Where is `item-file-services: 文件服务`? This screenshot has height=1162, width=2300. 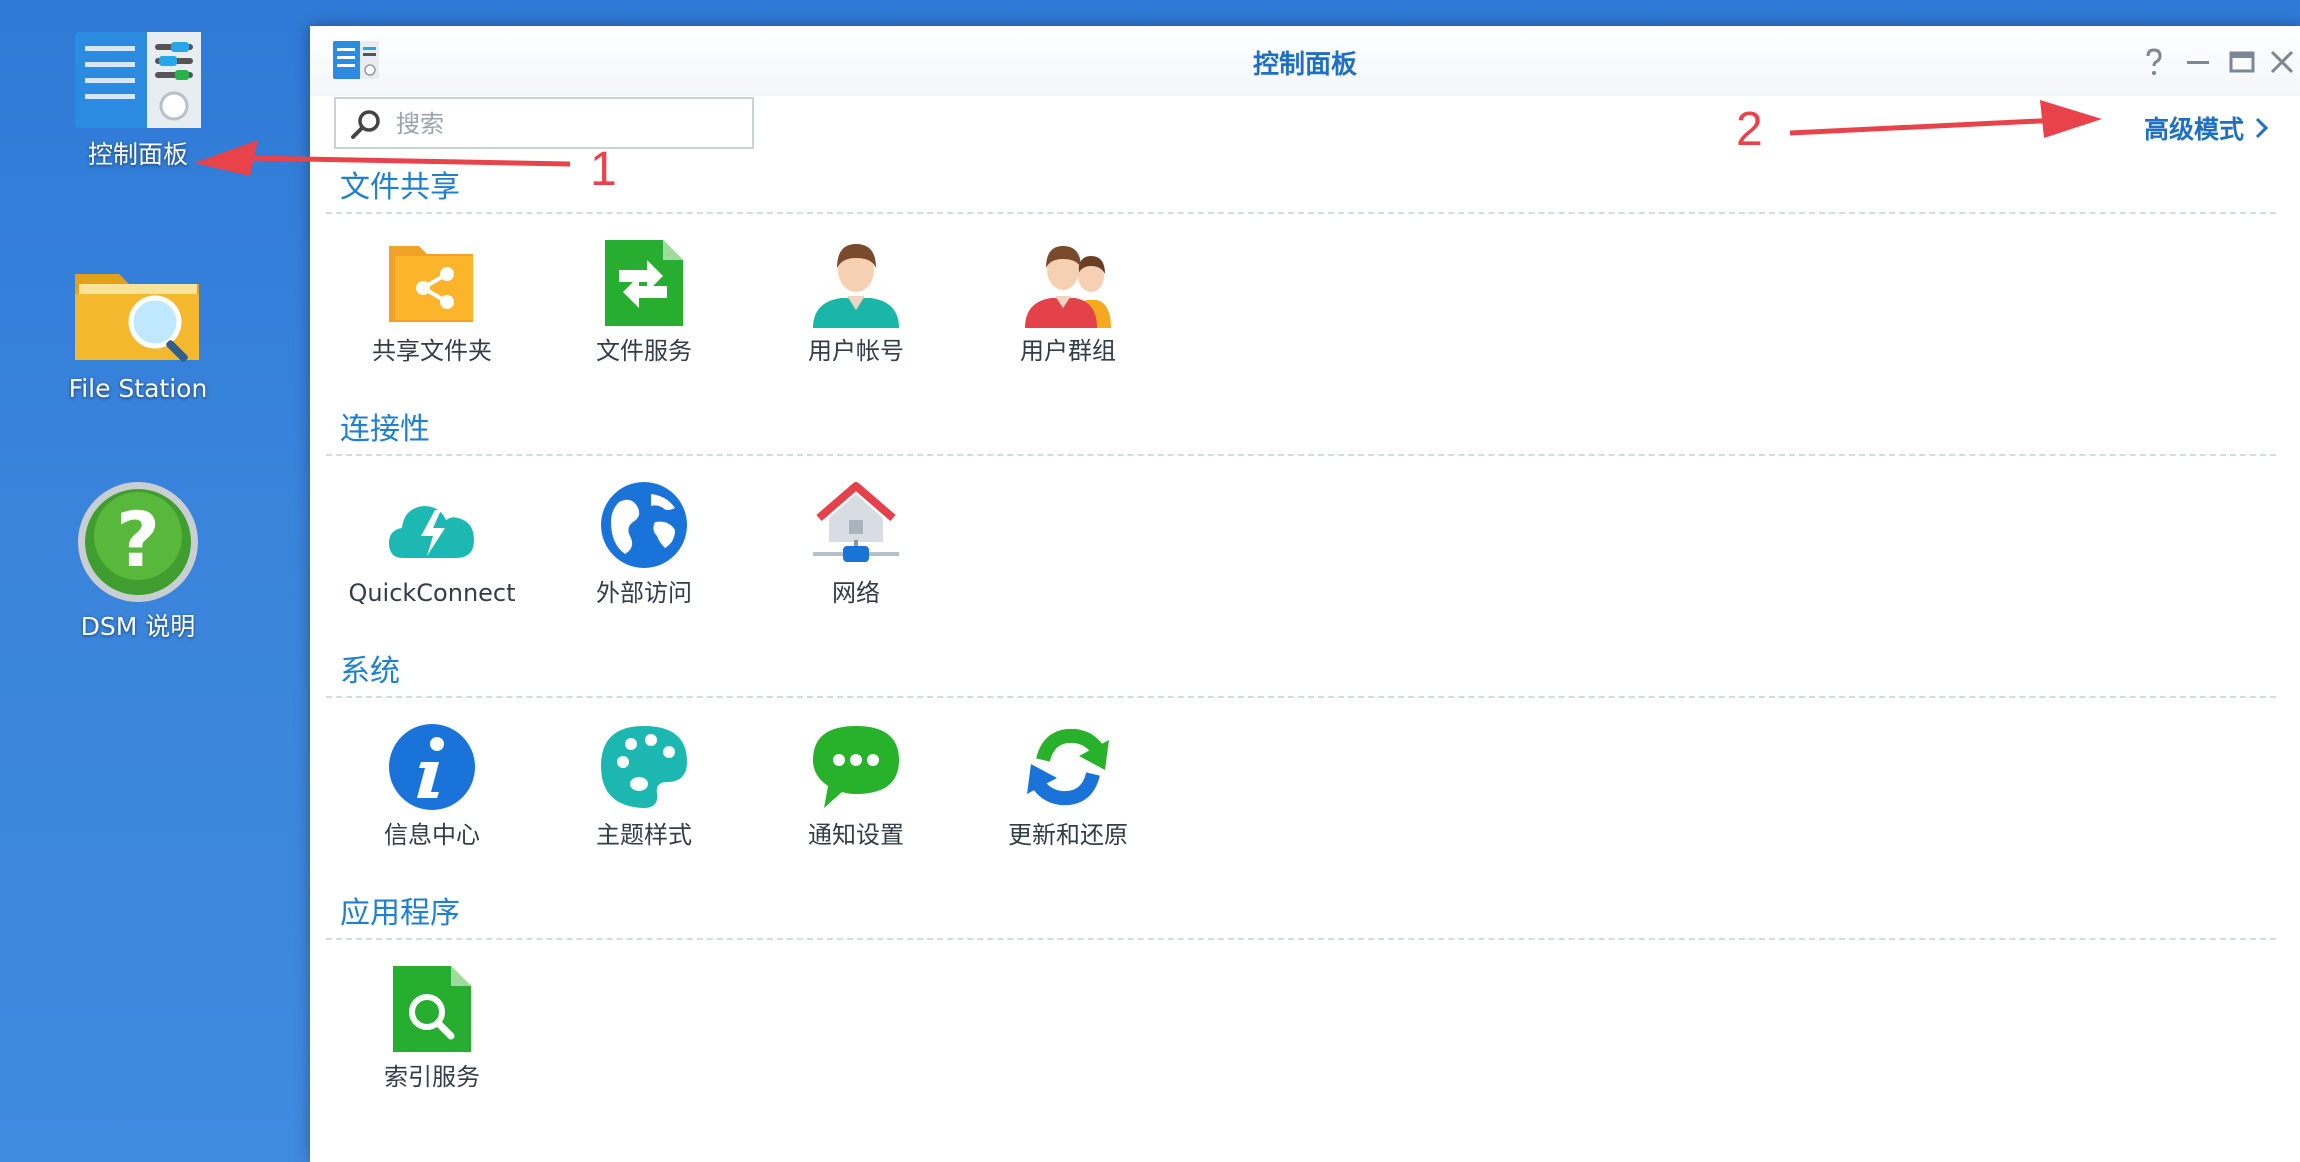
item-file-services: 文件服务 is located at coordinates (644, 302).